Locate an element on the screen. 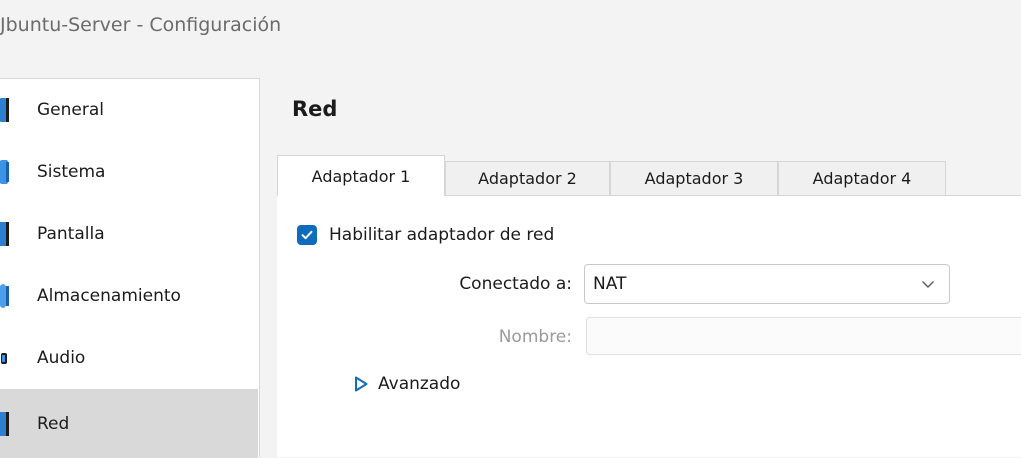 This screenshot has width=1021, height=458. tab-label: Adaptador 2 is located at coordinates (527, 178).